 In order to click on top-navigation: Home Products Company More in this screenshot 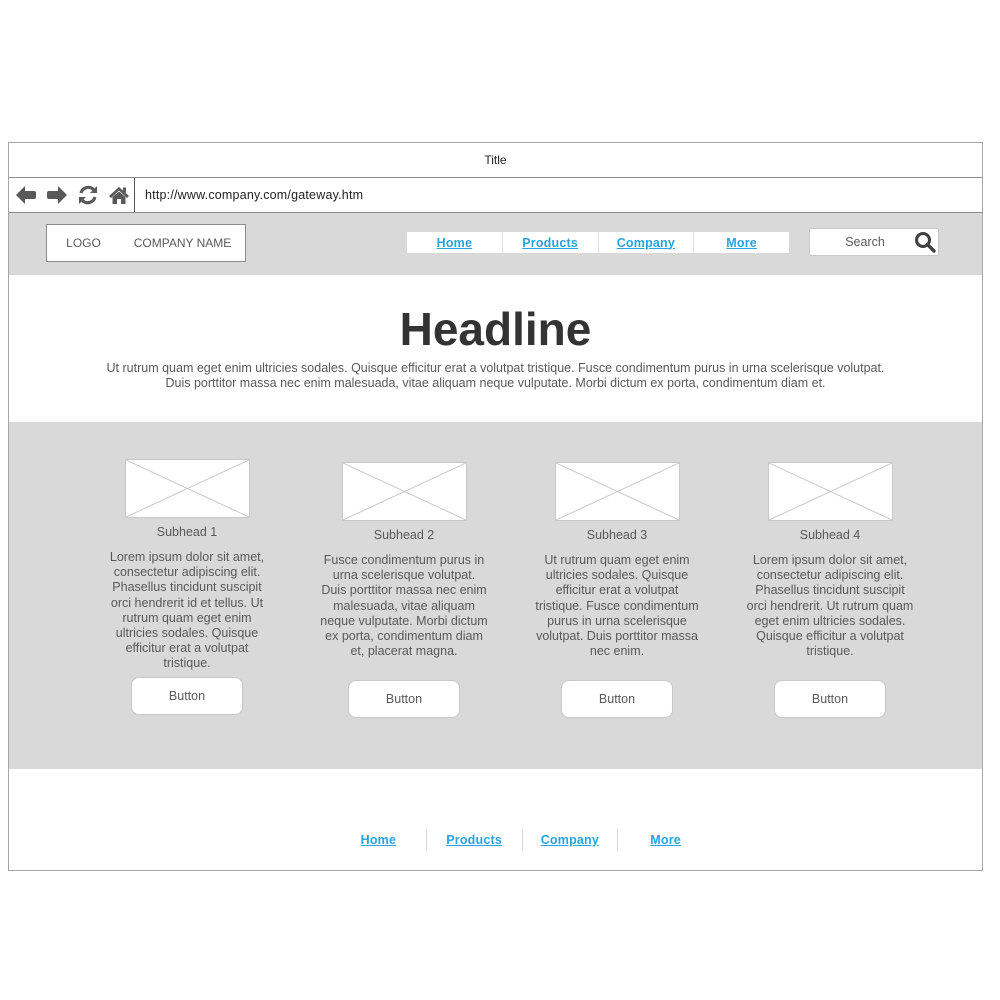, I will do `click(598, 242)`.